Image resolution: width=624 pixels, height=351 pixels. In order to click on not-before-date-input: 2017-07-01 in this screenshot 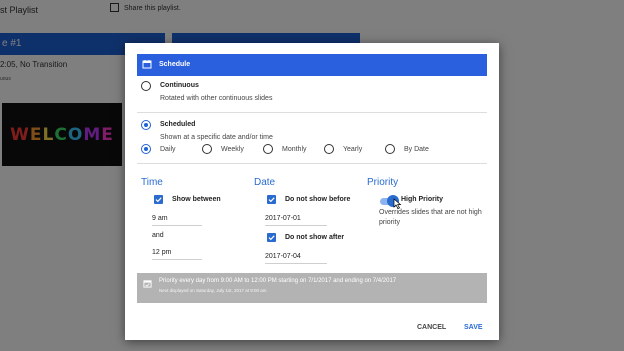, I will do `click(296, 220)`.